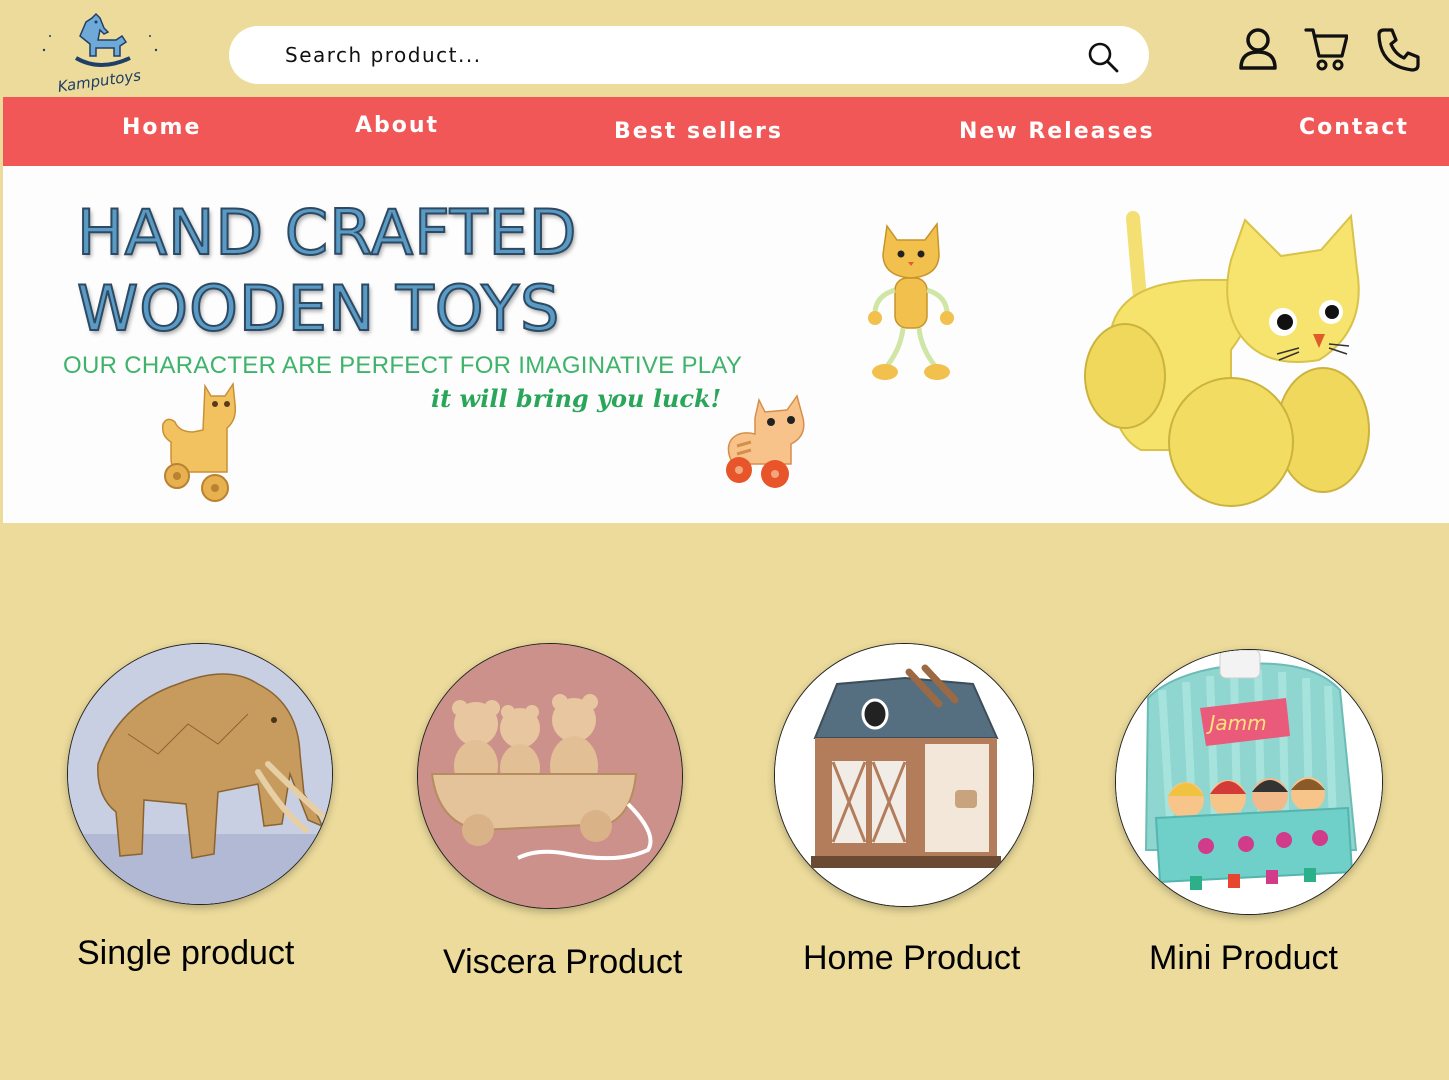 This screenshot has height=1080, width=1449. What do you see at coordinates (1354, 127) in the screenshot?
I see `nav-contact: Contact` at bounding box center [1354, 127].